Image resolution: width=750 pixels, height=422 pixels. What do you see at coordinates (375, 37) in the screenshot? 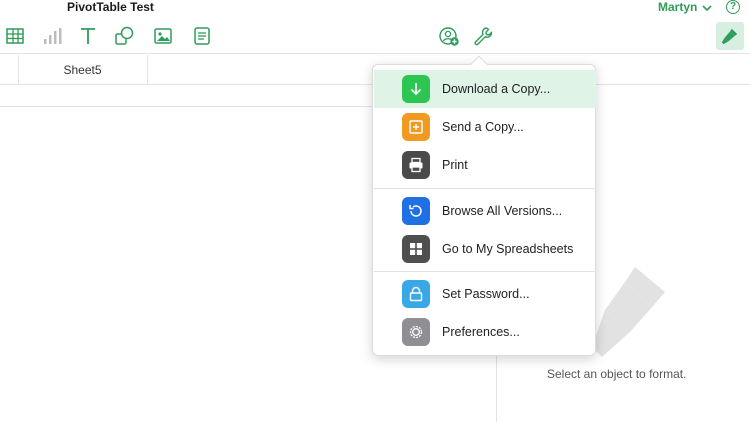
I see `toolbar` at bounding box center [375, 37].